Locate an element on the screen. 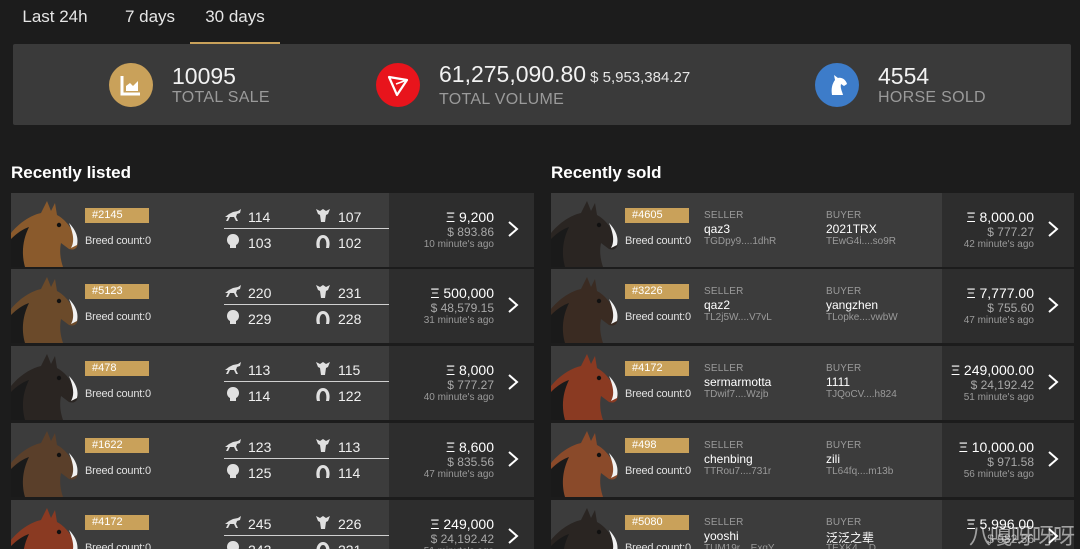 The image size is (1080, 549). listed-time: 31 minute's ago is located at coordinates (458, 320).